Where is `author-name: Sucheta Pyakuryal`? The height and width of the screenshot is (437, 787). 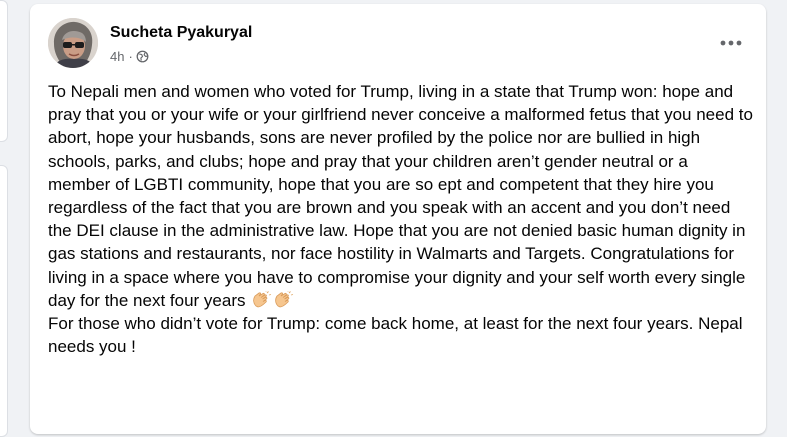 author-name: Sucheta Pyakuryal is located at coordinates (181, 33).